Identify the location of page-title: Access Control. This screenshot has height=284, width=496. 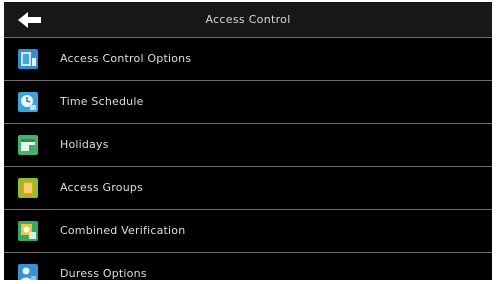
(248, 19).